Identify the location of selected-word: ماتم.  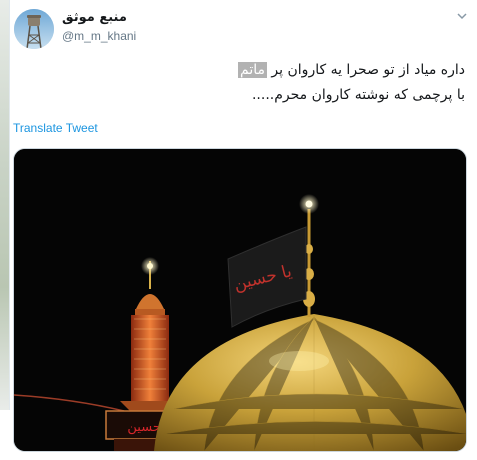
(252, 70).